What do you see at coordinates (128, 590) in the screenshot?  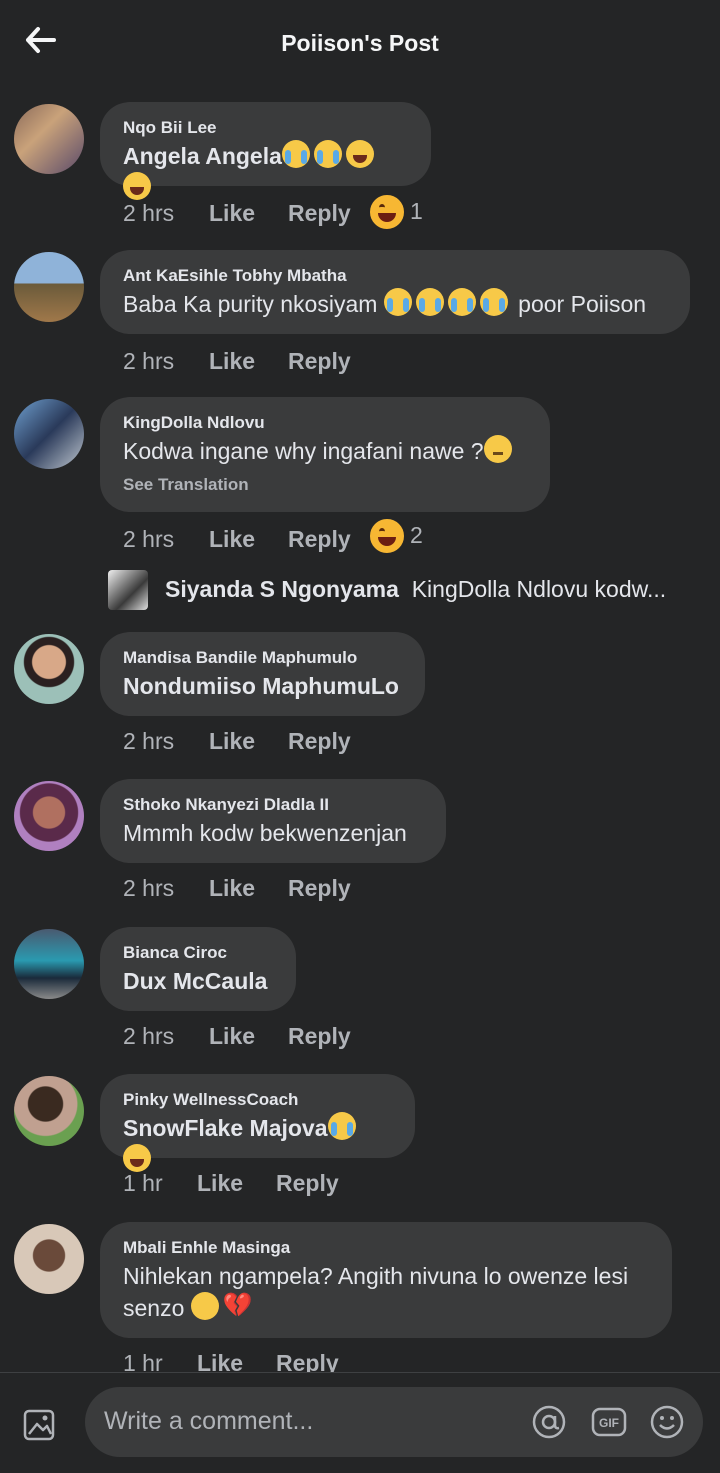 I see `reply-avatar` at bounding box center [128, 590].